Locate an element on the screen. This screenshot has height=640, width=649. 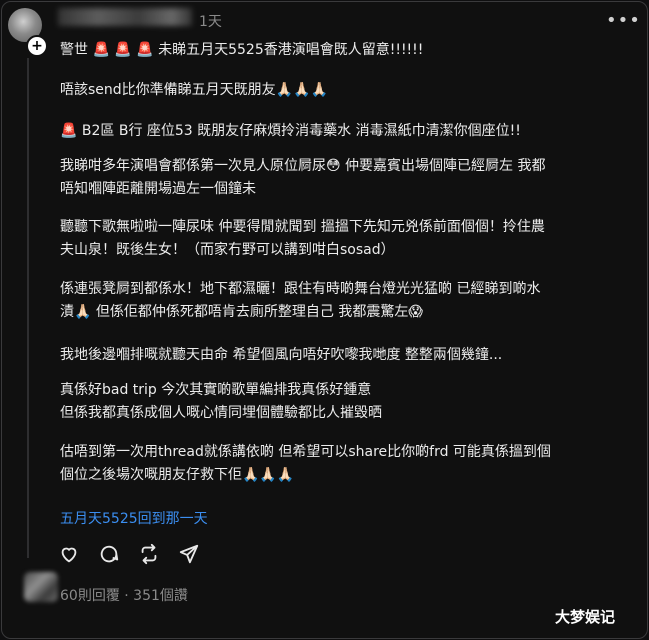
share-icon is located at coordinates (189, 554).